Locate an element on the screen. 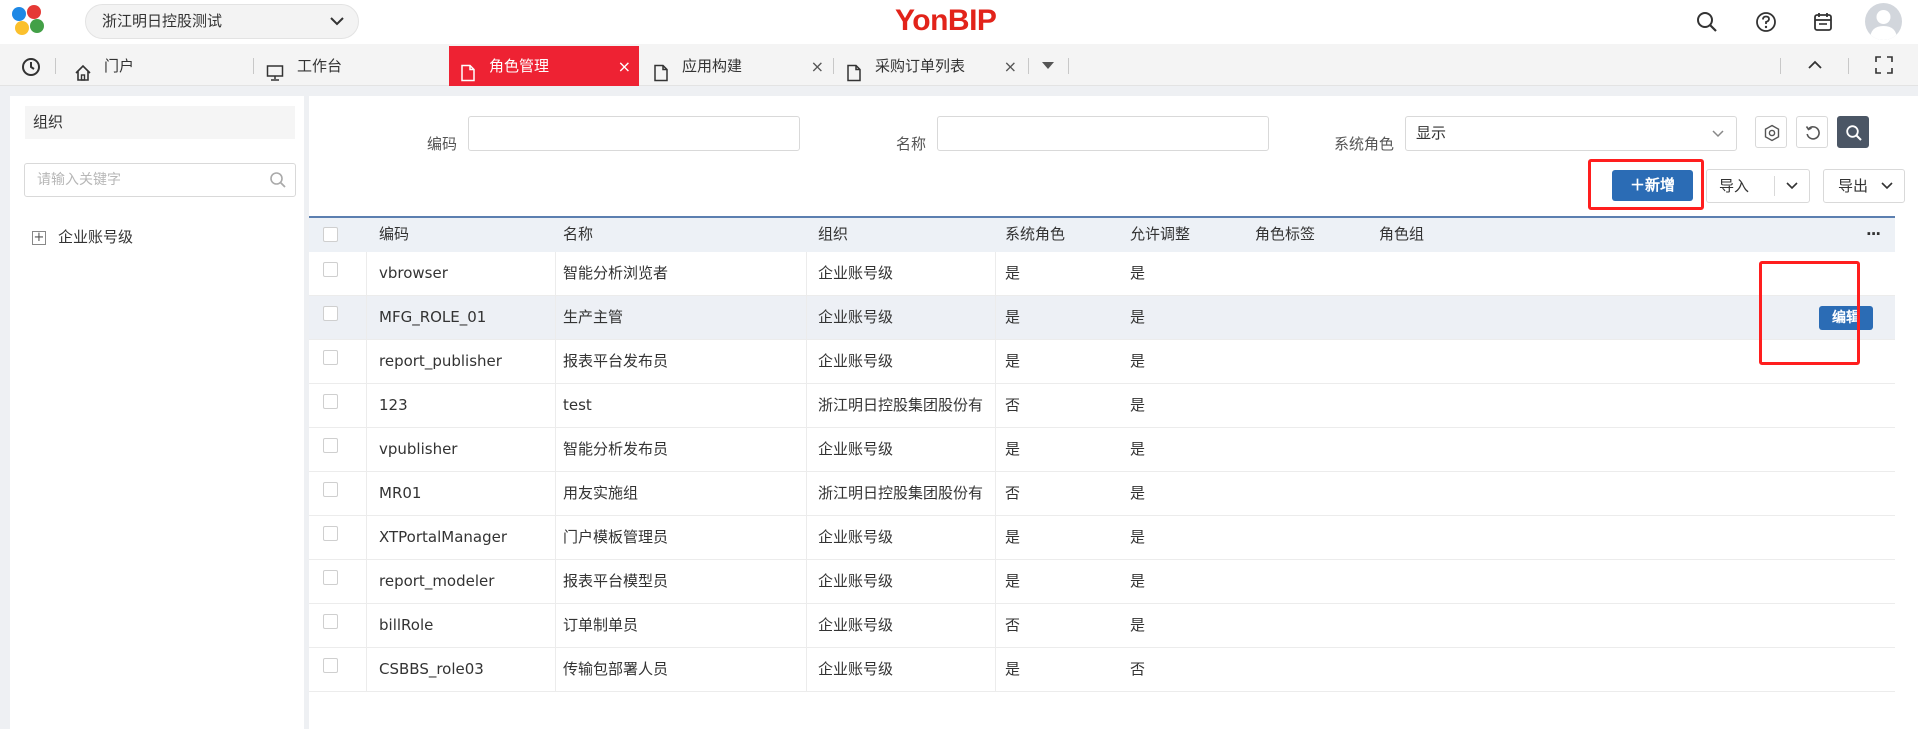 This screenshot has height=729, width=1918. reset-icon is located at coordinates (1812, 133).